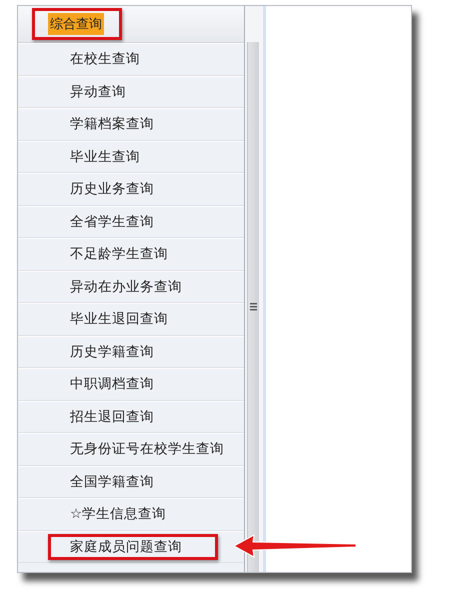 The height and width of the screenshot is (608, 449). I want to click on menu-item: 家庭成员问题查询, so click(126, 547).